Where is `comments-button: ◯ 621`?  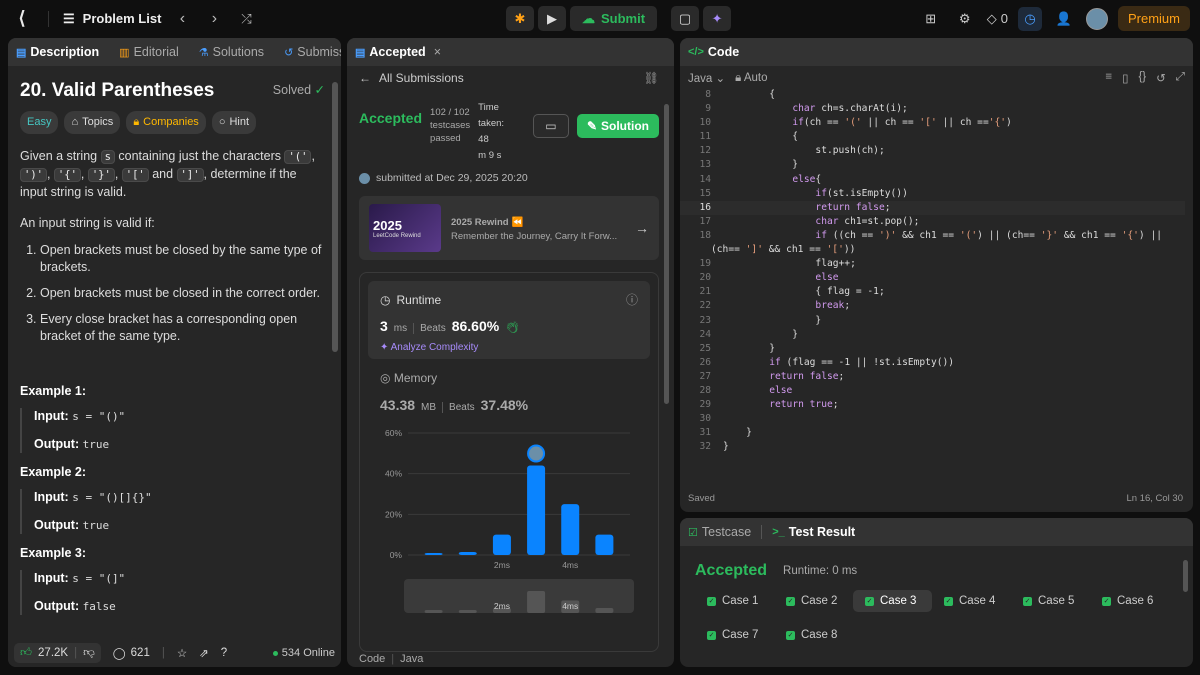 comments-button: ◯ 621 is located at coordinates (131, 653).